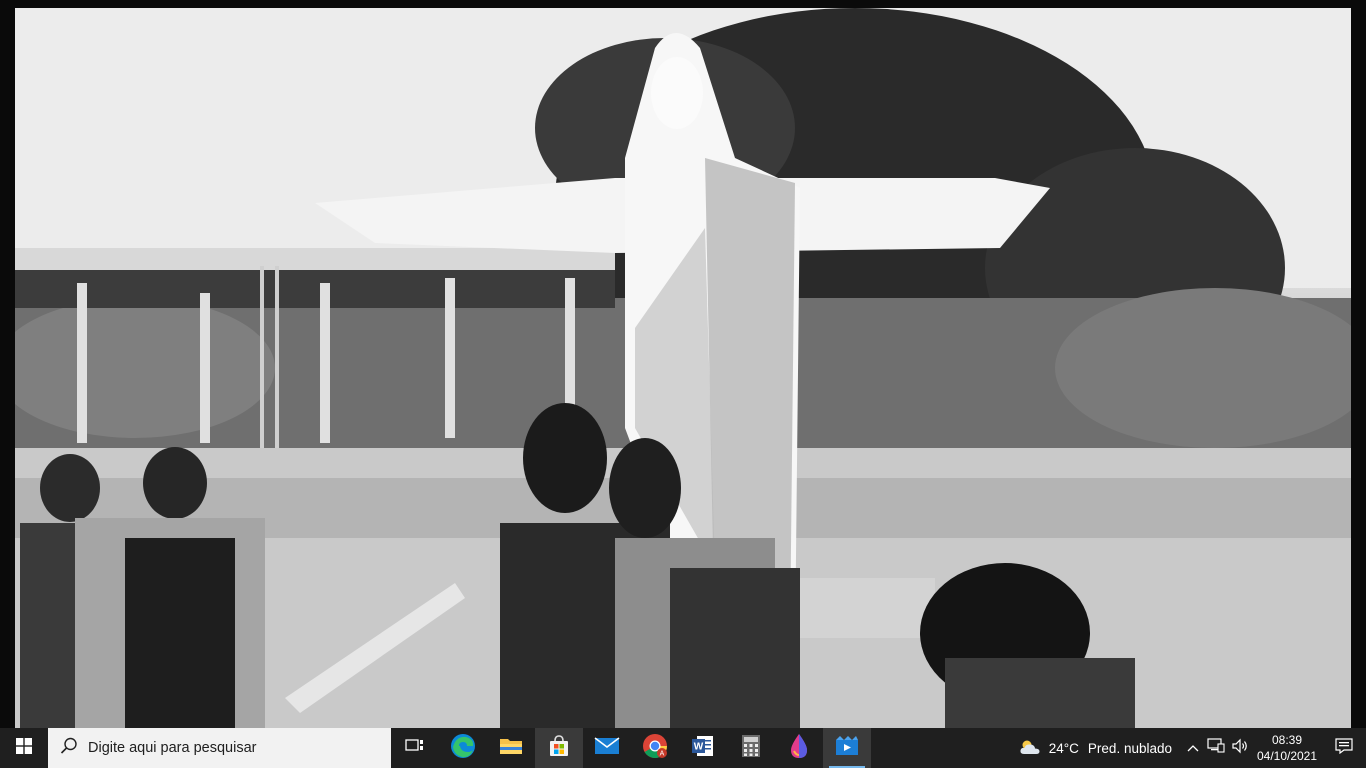 This screenshot has height=768, width=1366. I want to click on search-icon, so click(69, 748).